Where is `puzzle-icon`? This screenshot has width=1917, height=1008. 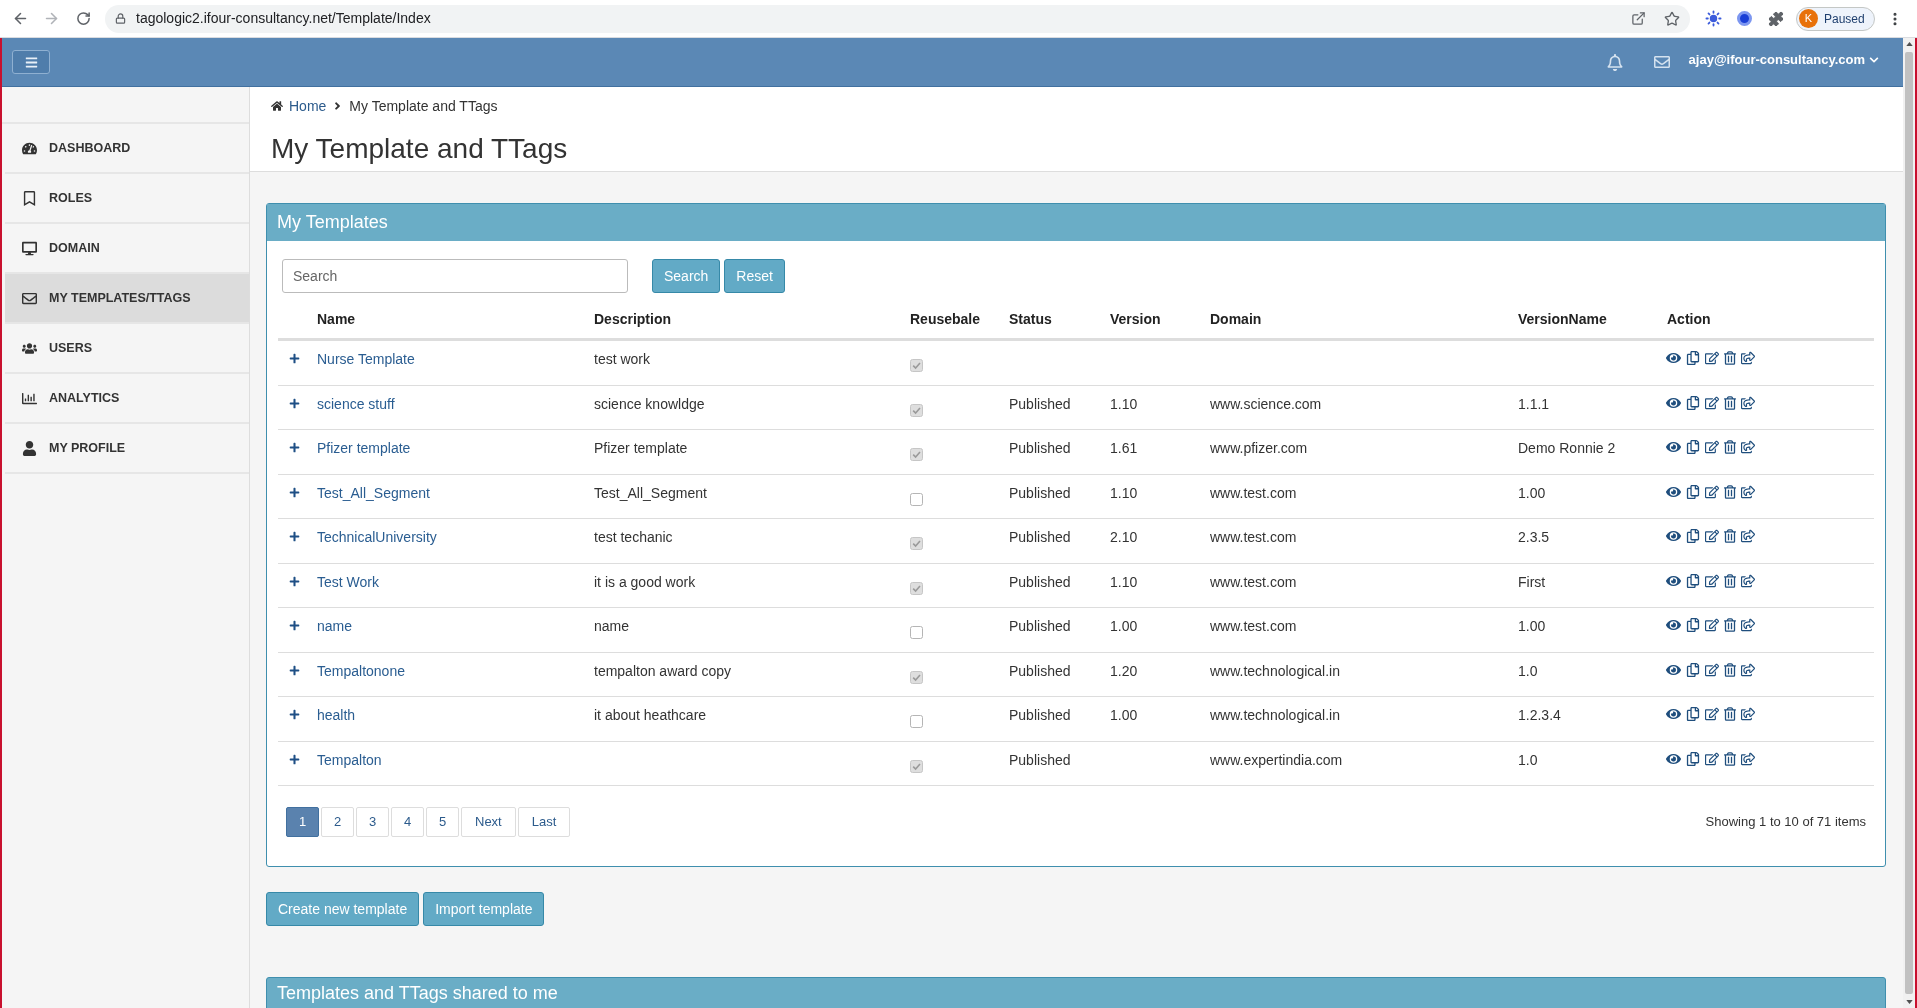
puzzle-icon is located at coordinates (1776, 18).